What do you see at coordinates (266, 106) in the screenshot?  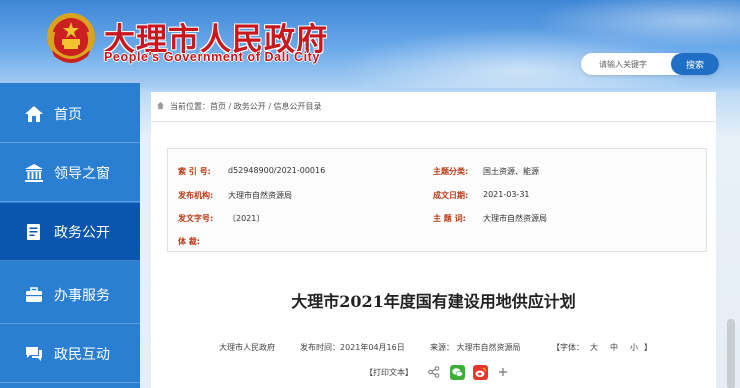 I see `breadcrumb-path: 首页 / 政务公开 / 信息公开目录` at bounding box center [266, 106].